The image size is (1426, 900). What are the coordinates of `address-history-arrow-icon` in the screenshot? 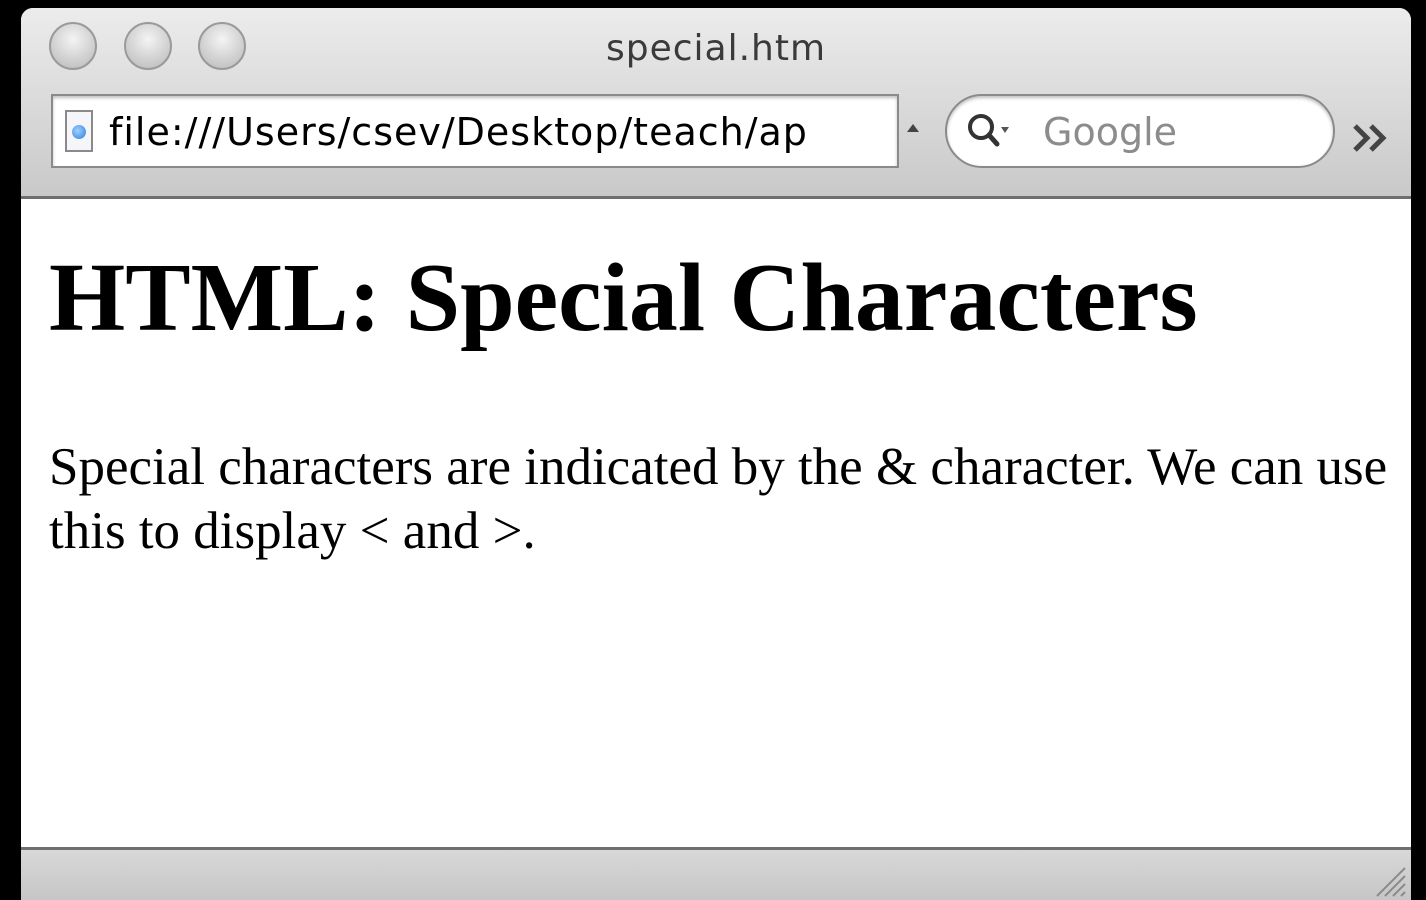 It's located at (913, 128).